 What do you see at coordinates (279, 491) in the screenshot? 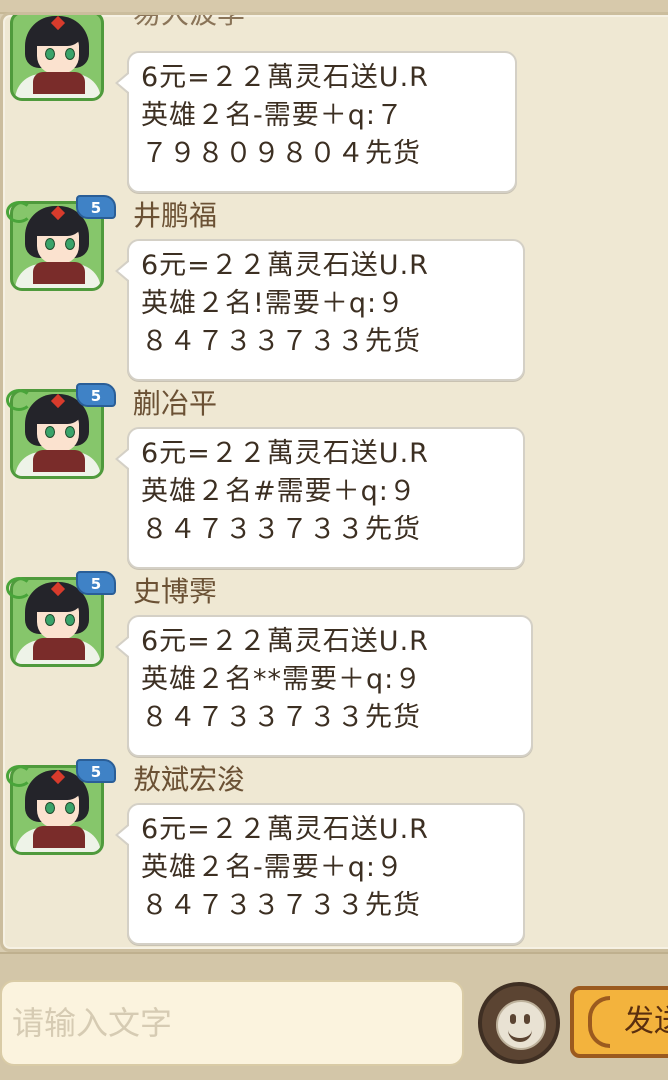
I see `message-line: 英雄２名#需要＋q:９` at bounding box center [279, 491].